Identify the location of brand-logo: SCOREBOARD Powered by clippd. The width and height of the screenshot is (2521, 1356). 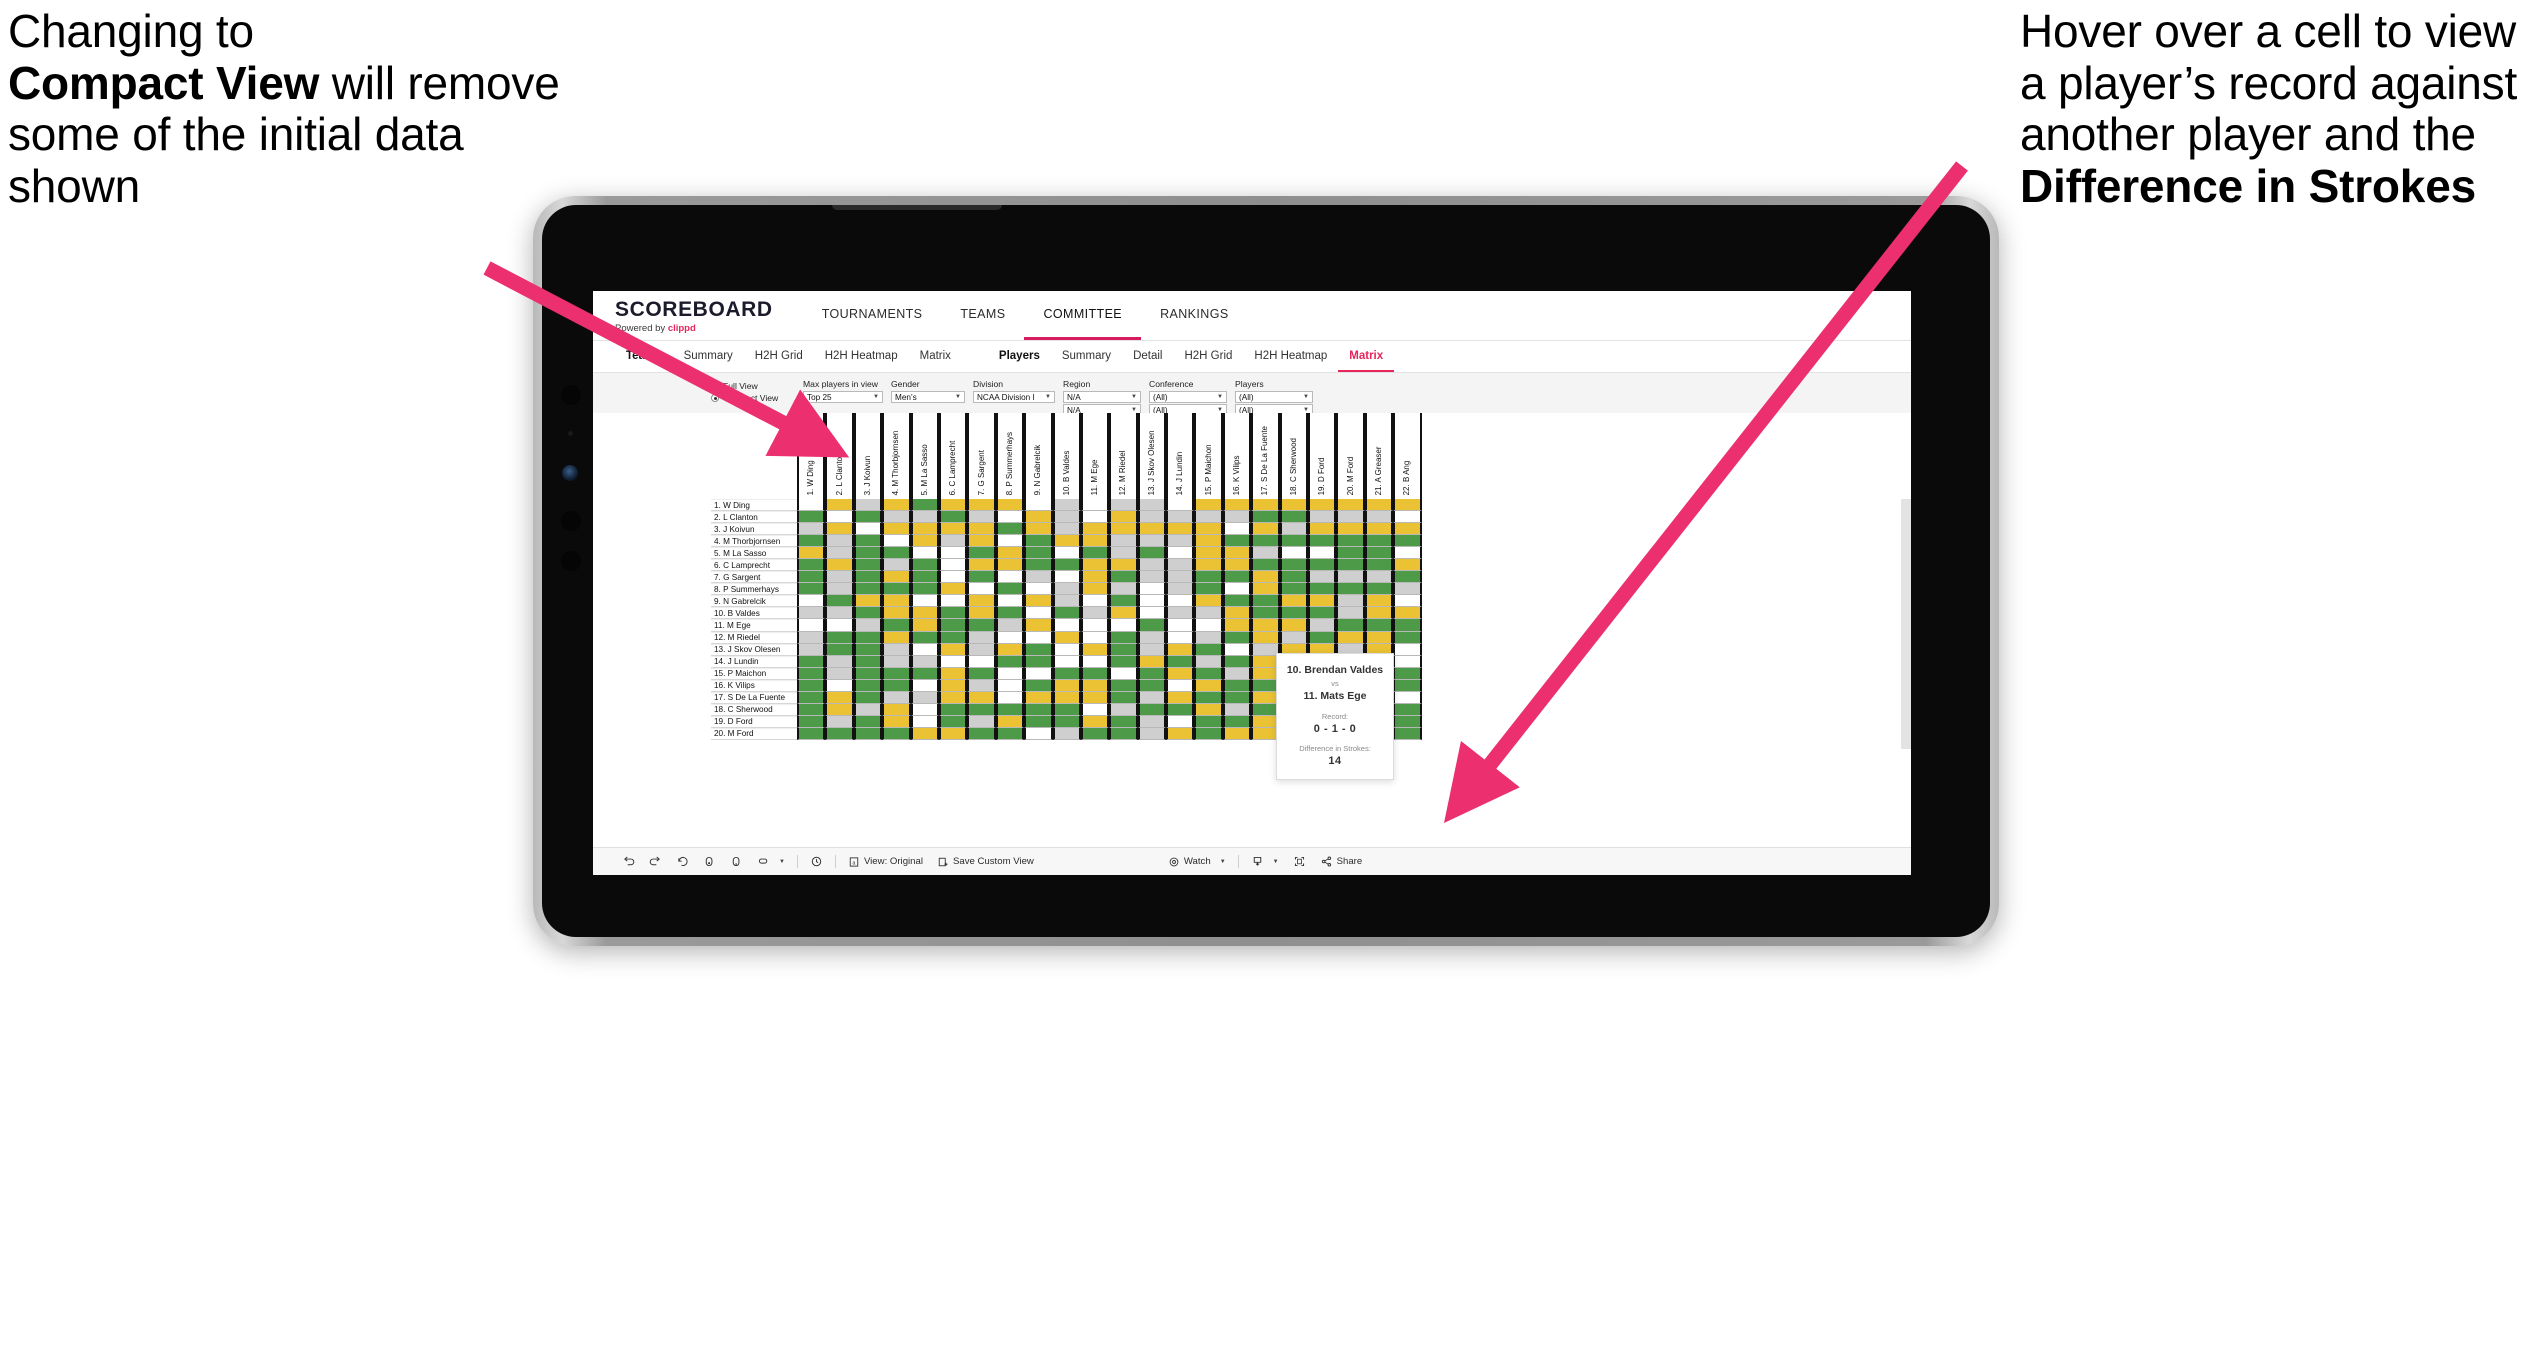
(709, 315).